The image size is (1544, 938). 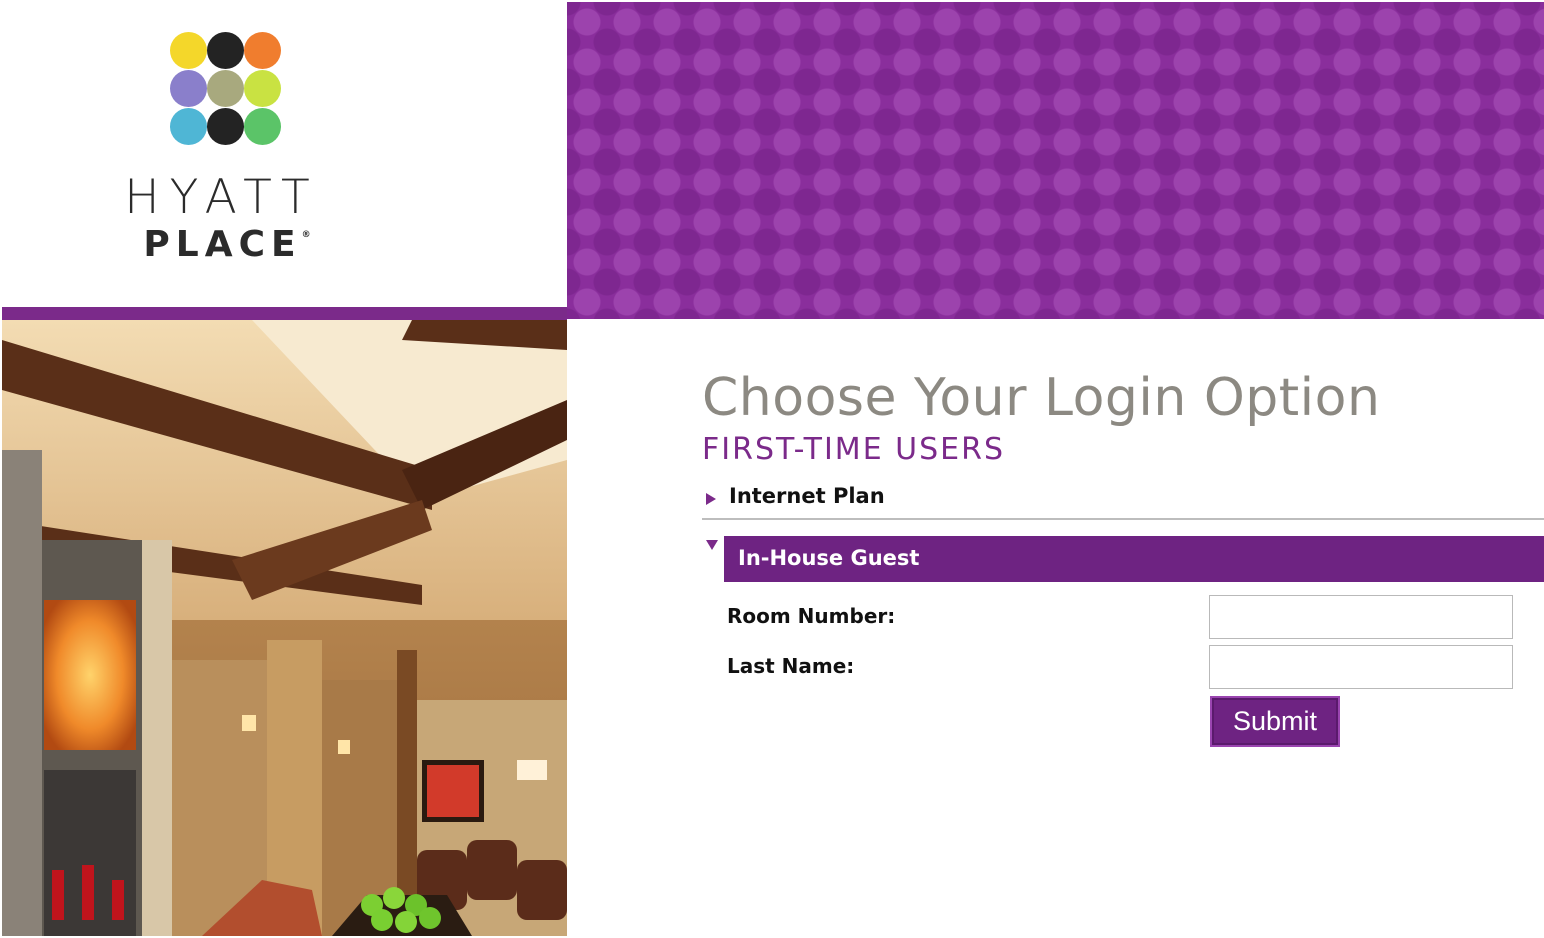 I want to click on internet-plan-toggle: Internet Plan, so click(x=1123, y=502).